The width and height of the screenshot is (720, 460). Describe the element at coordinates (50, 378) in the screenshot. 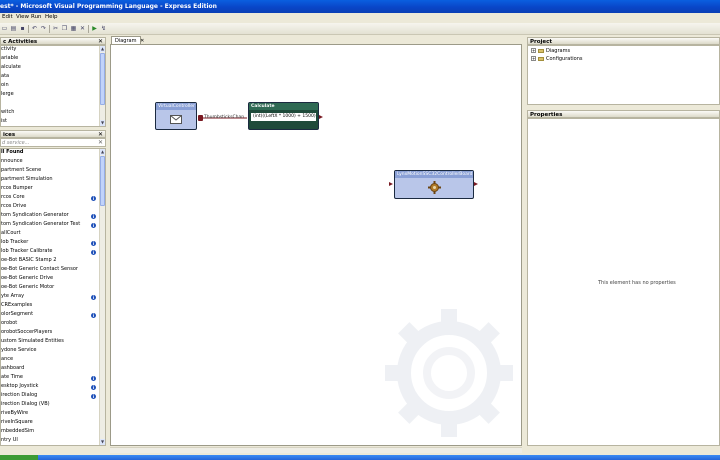

I see `service-list-item: ate Time i` at that location.